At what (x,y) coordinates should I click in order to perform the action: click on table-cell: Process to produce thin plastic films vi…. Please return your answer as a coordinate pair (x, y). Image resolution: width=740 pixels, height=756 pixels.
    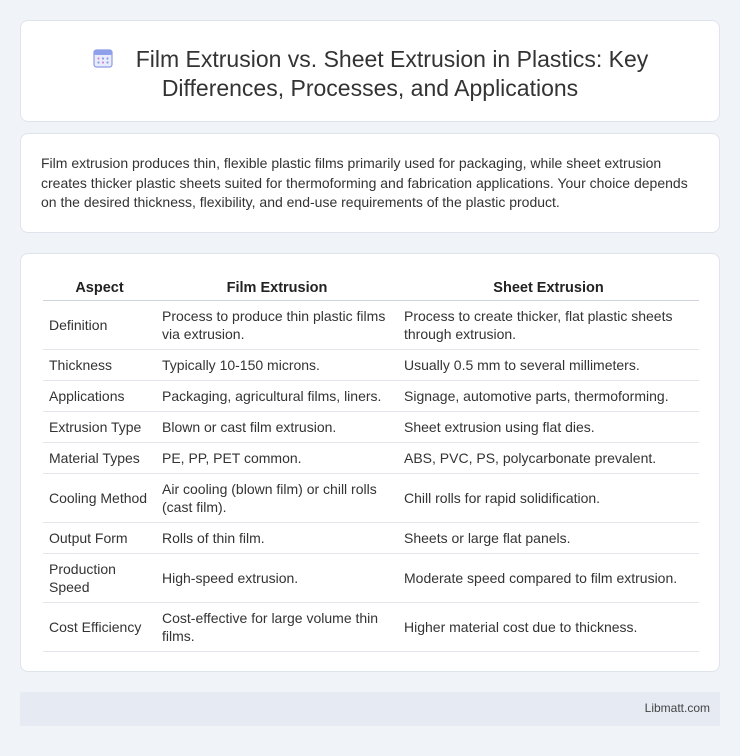
    Looking at the image, I should click on (277, 325).